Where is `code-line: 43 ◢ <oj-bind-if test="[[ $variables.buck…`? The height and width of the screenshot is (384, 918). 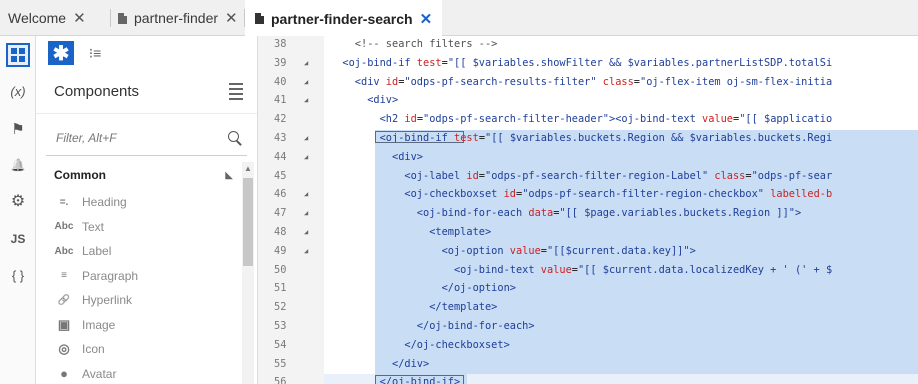
code-line: 43 ◢ <oj-bind-if test="[[ $variables.buck… is located at coordinates (588, 138).